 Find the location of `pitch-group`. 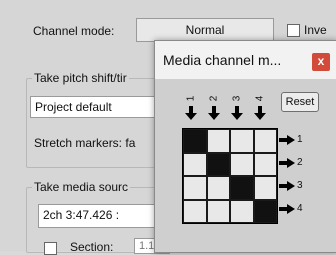

pitch-group is located at coordinates (97, 123).